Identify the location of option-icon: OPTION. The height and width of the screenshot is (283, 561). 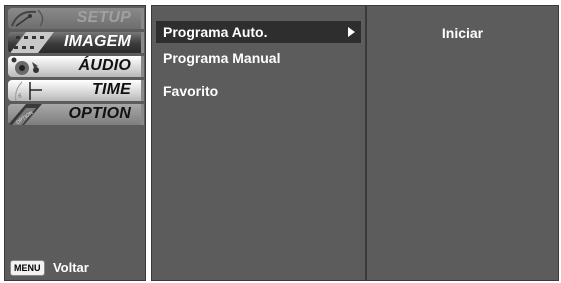
(25, 114).